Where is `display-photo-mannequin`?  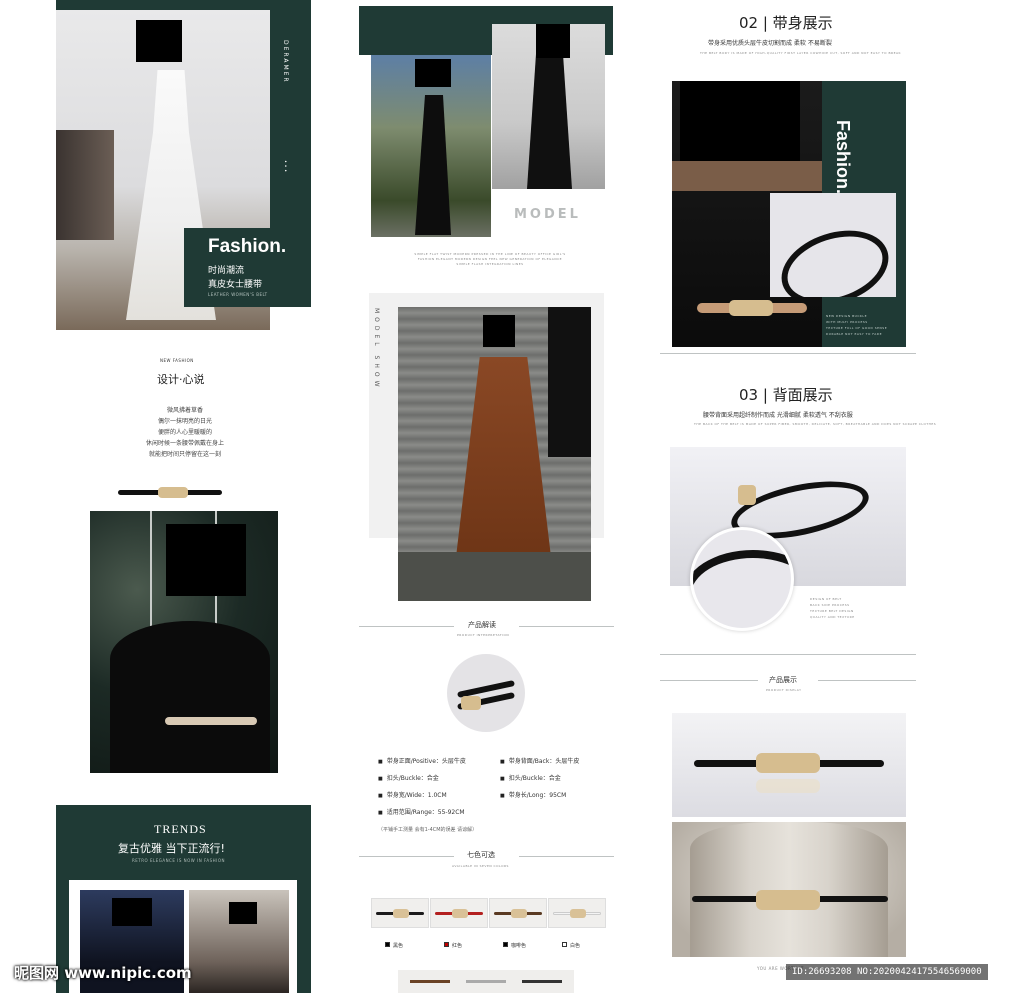 display-photo-mannequin is located at coordinates (789, 889).